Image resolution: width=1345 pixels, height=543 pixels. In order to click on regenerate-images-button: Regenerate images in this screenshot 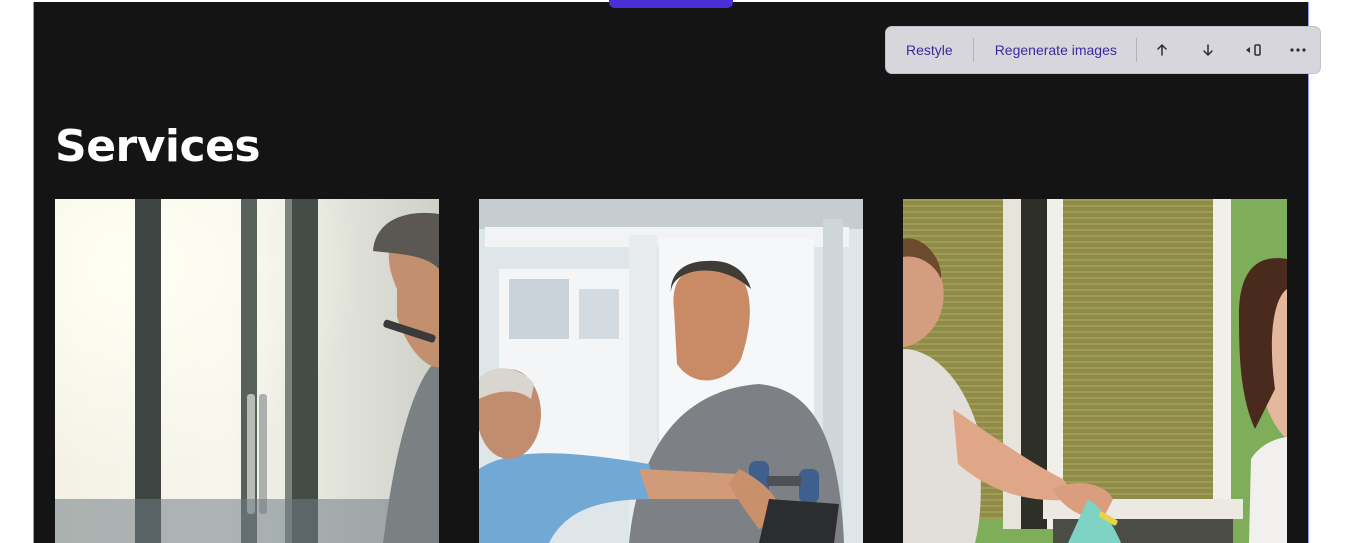, I will do `click(1056, 50)`.